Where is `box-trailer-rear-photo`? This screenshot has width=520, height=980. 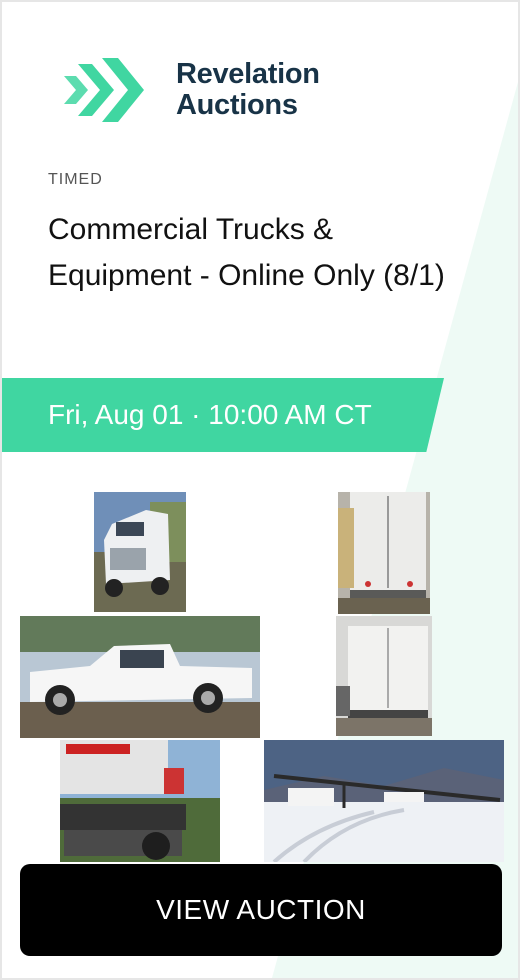 box-trailer-rear-photo is located at coordinates (384, 553).